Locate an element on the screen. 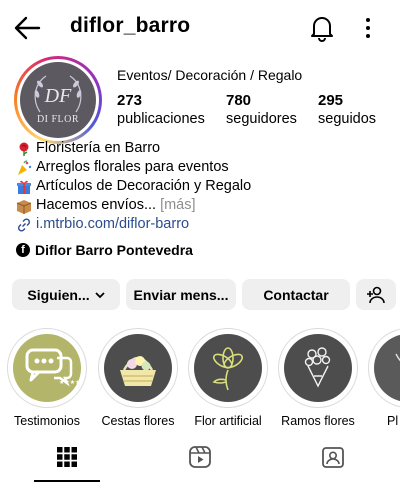 This screenshot has height=482, width=400. highlight-plantas: Pl is located at coordinates (381, 378).